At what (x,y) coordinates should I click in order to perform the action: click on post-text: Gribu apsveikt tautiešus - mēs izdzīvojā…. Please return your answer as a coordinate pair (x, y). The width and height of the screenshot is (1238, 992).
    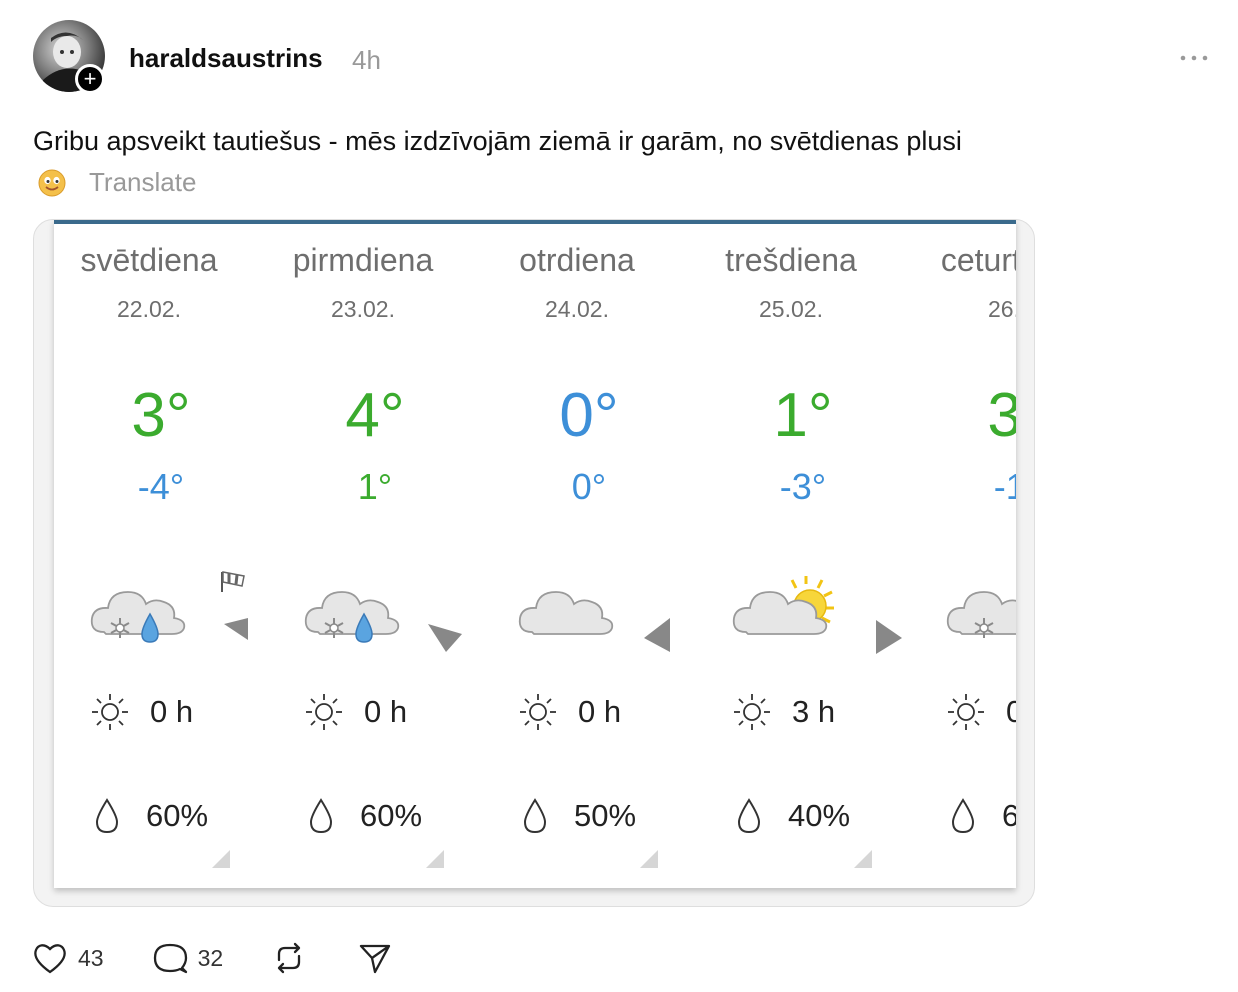
    Looking at the image, I should click on (497, 141).